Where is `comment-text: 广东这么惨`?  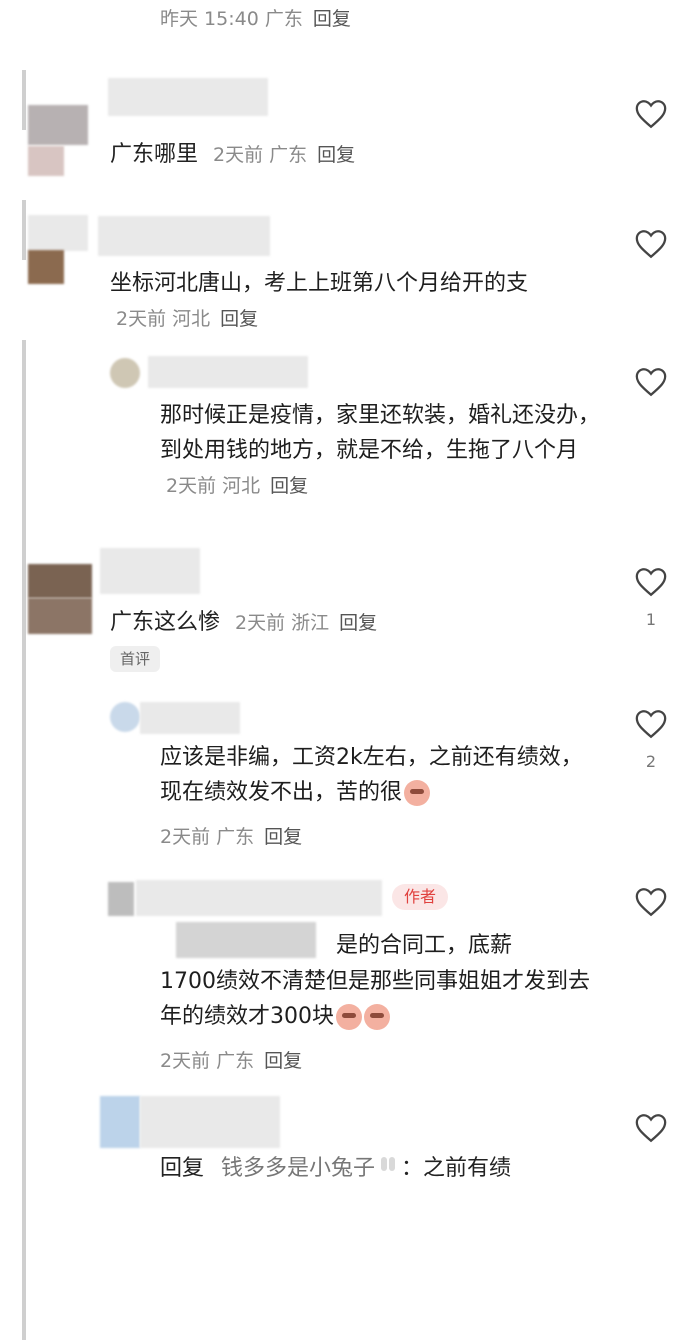
comment-text: 广东这么惨 is located at coordinates (165, 622).